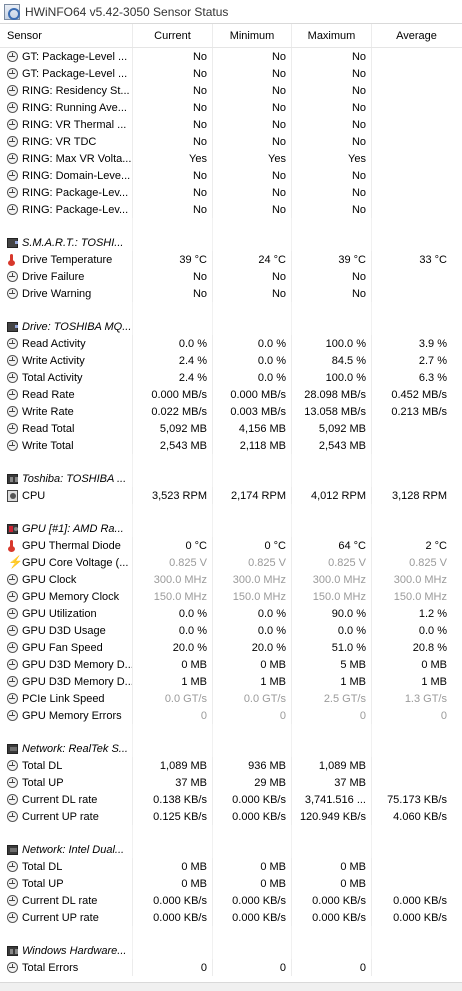 The height and width of the screenshot is (991, 462). Describe the element at coordinates (231, 107) in the screenshot. I see `sensor-row: RING: Running Ave... No No No` at that location.